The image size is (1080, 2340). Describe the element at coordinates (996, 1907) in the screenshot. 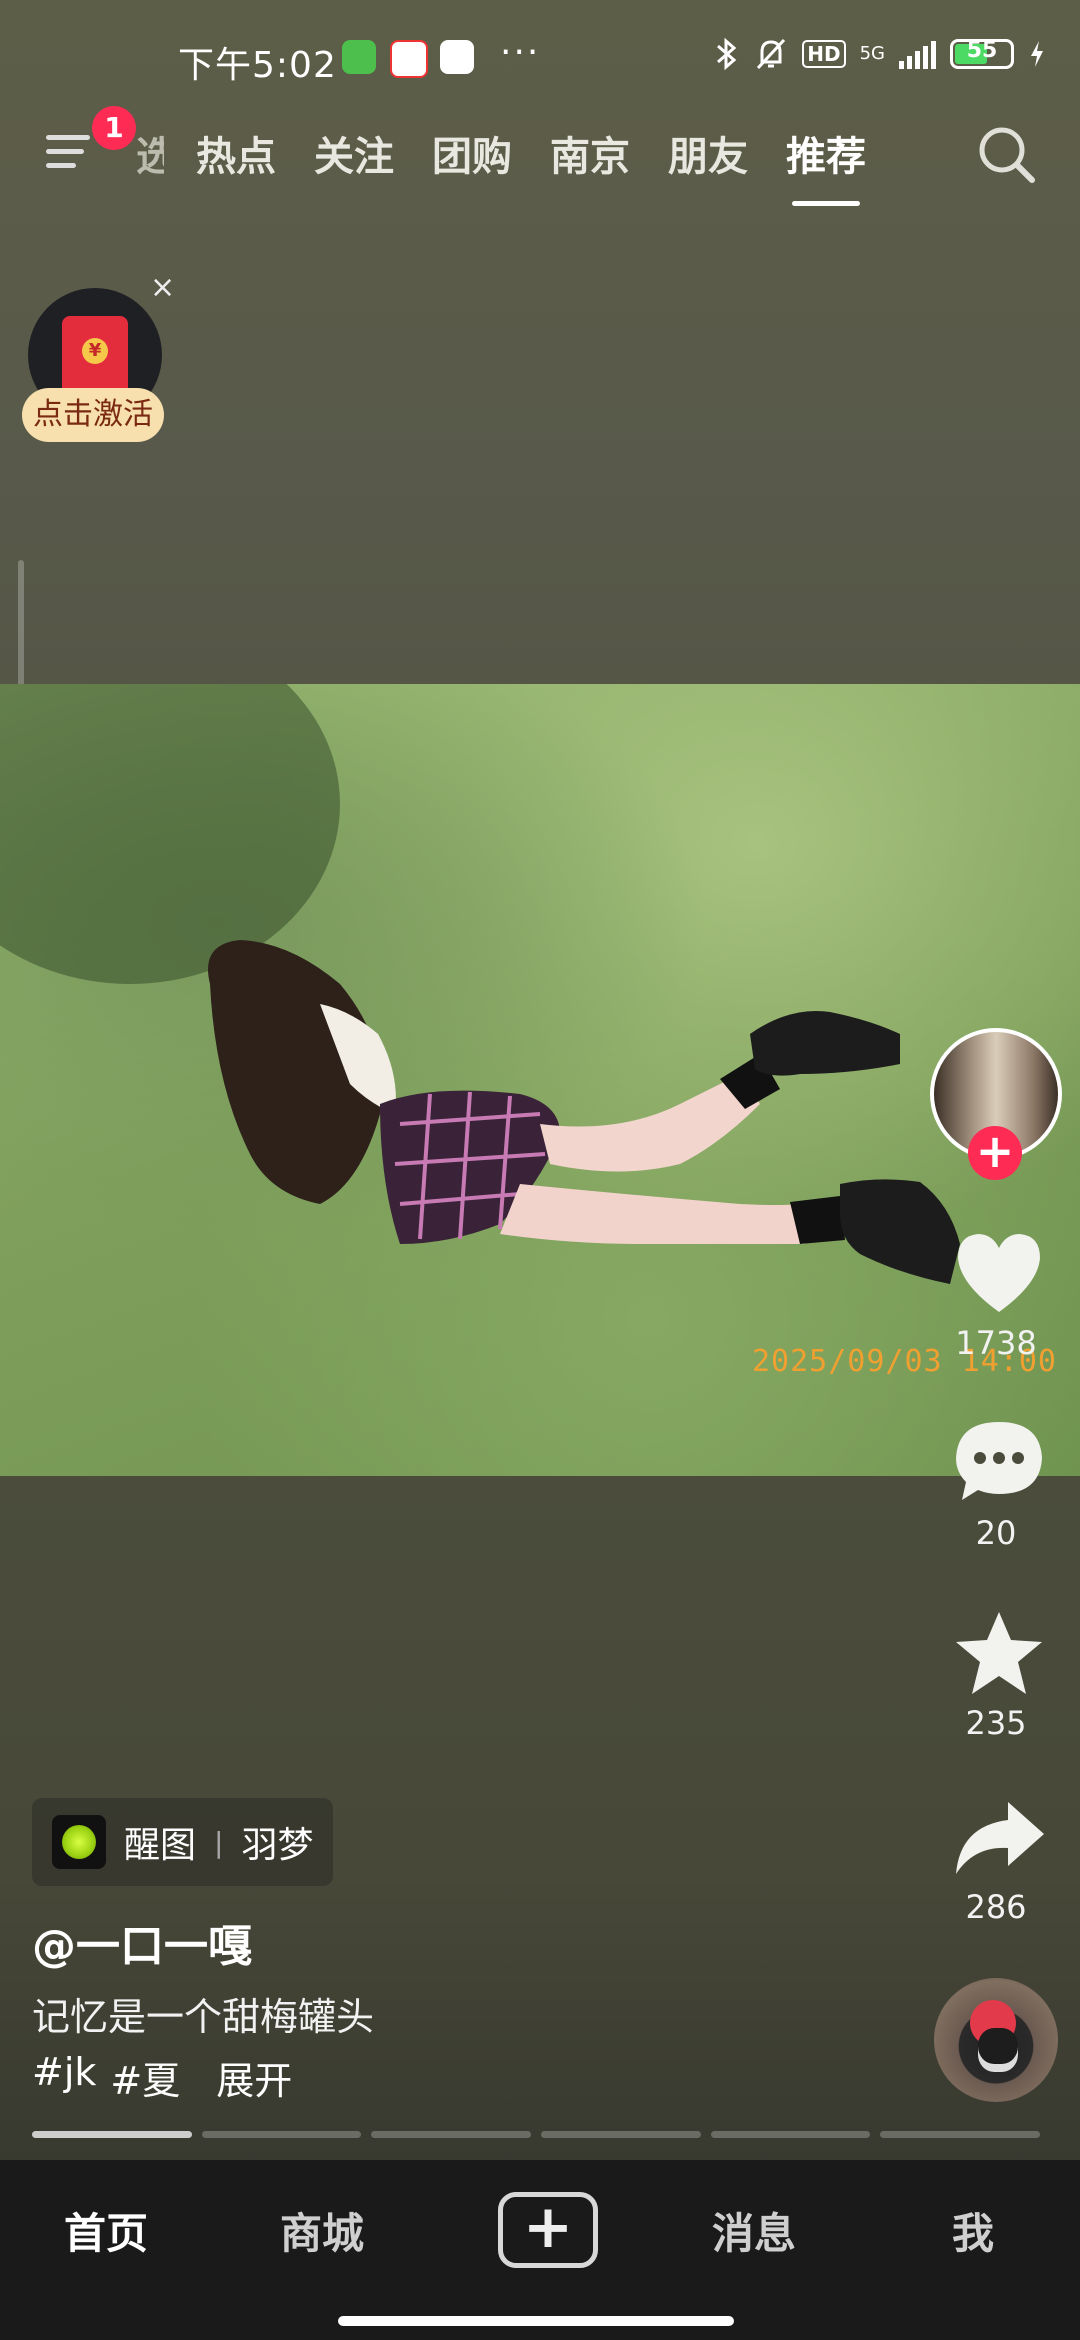

I see `share-count: 286` at that location.